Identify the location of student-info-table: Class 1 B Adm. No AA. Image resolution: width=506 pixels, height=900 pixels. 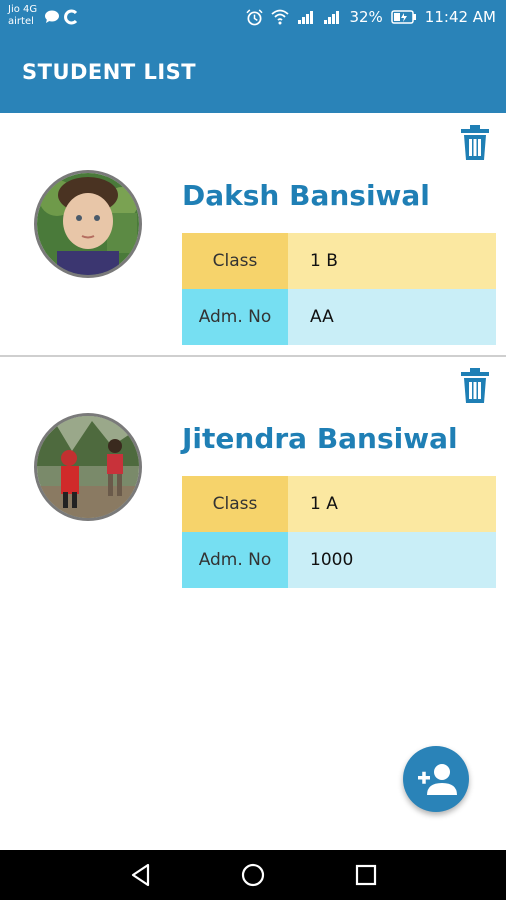
(339, 289).